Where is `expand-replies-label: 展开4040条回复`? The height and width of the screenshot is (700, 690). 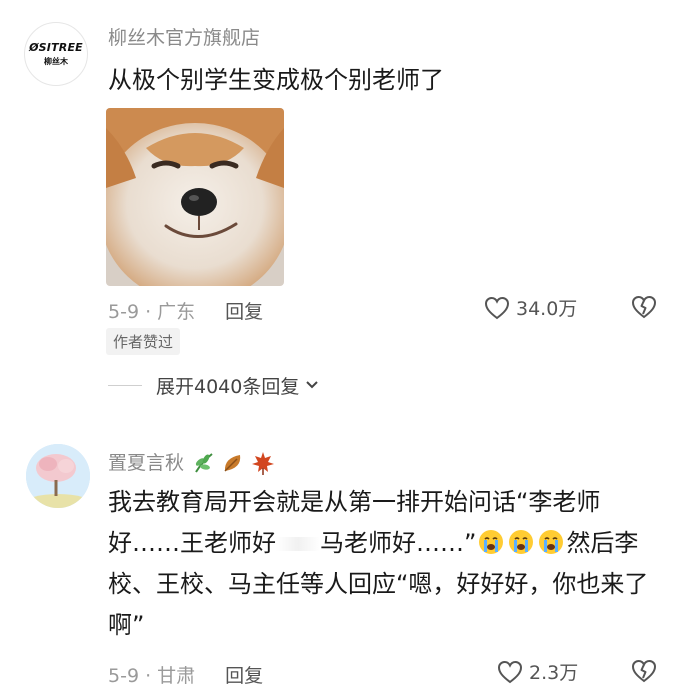
expand-replies-label: 展开4040条回复 is located at coordinates (228, 387).